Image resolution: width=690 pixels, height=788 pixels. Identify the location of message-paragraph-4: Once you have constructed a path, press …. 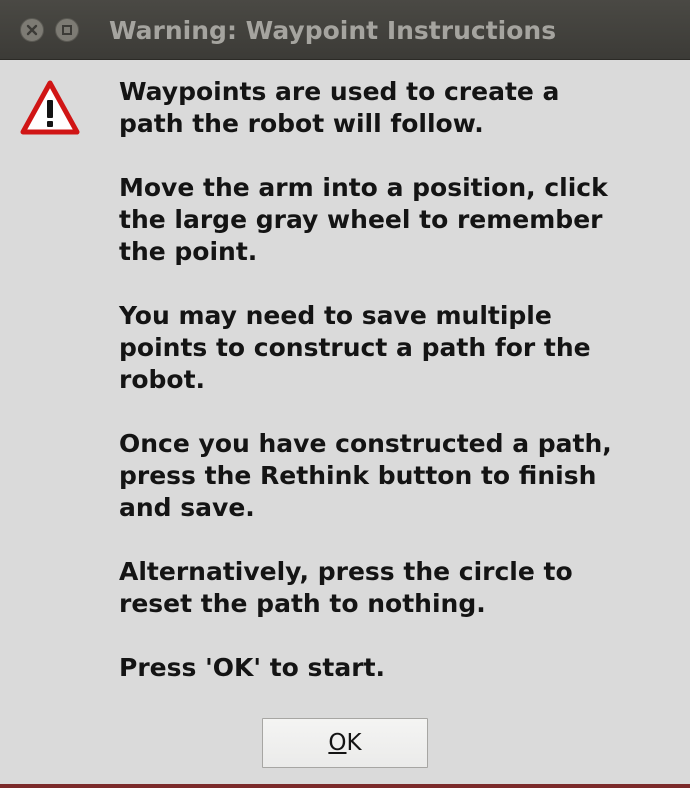
(365, 475).